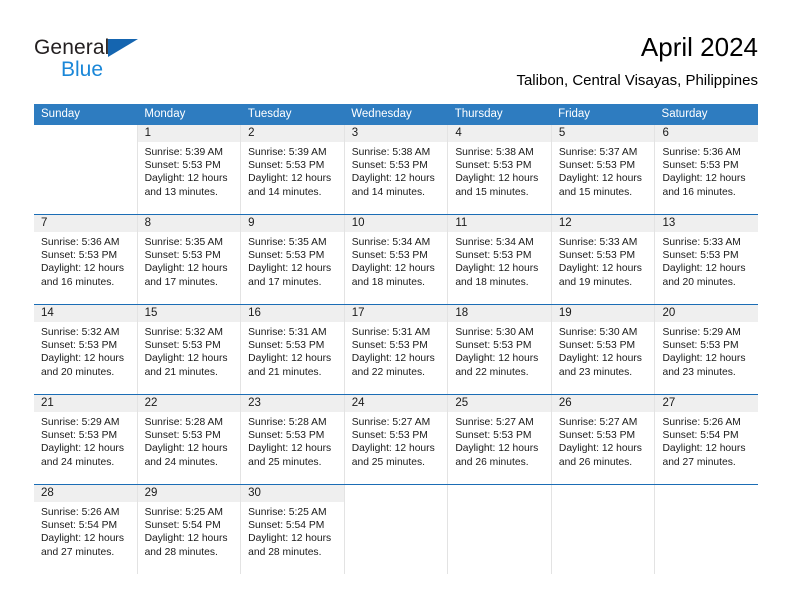 Image resolution: width=792 pixels, height=612 pixels. Describe the element at coordinates (82, 69) in the screenshot. I see `logo-text-blue: Blue` at that location.